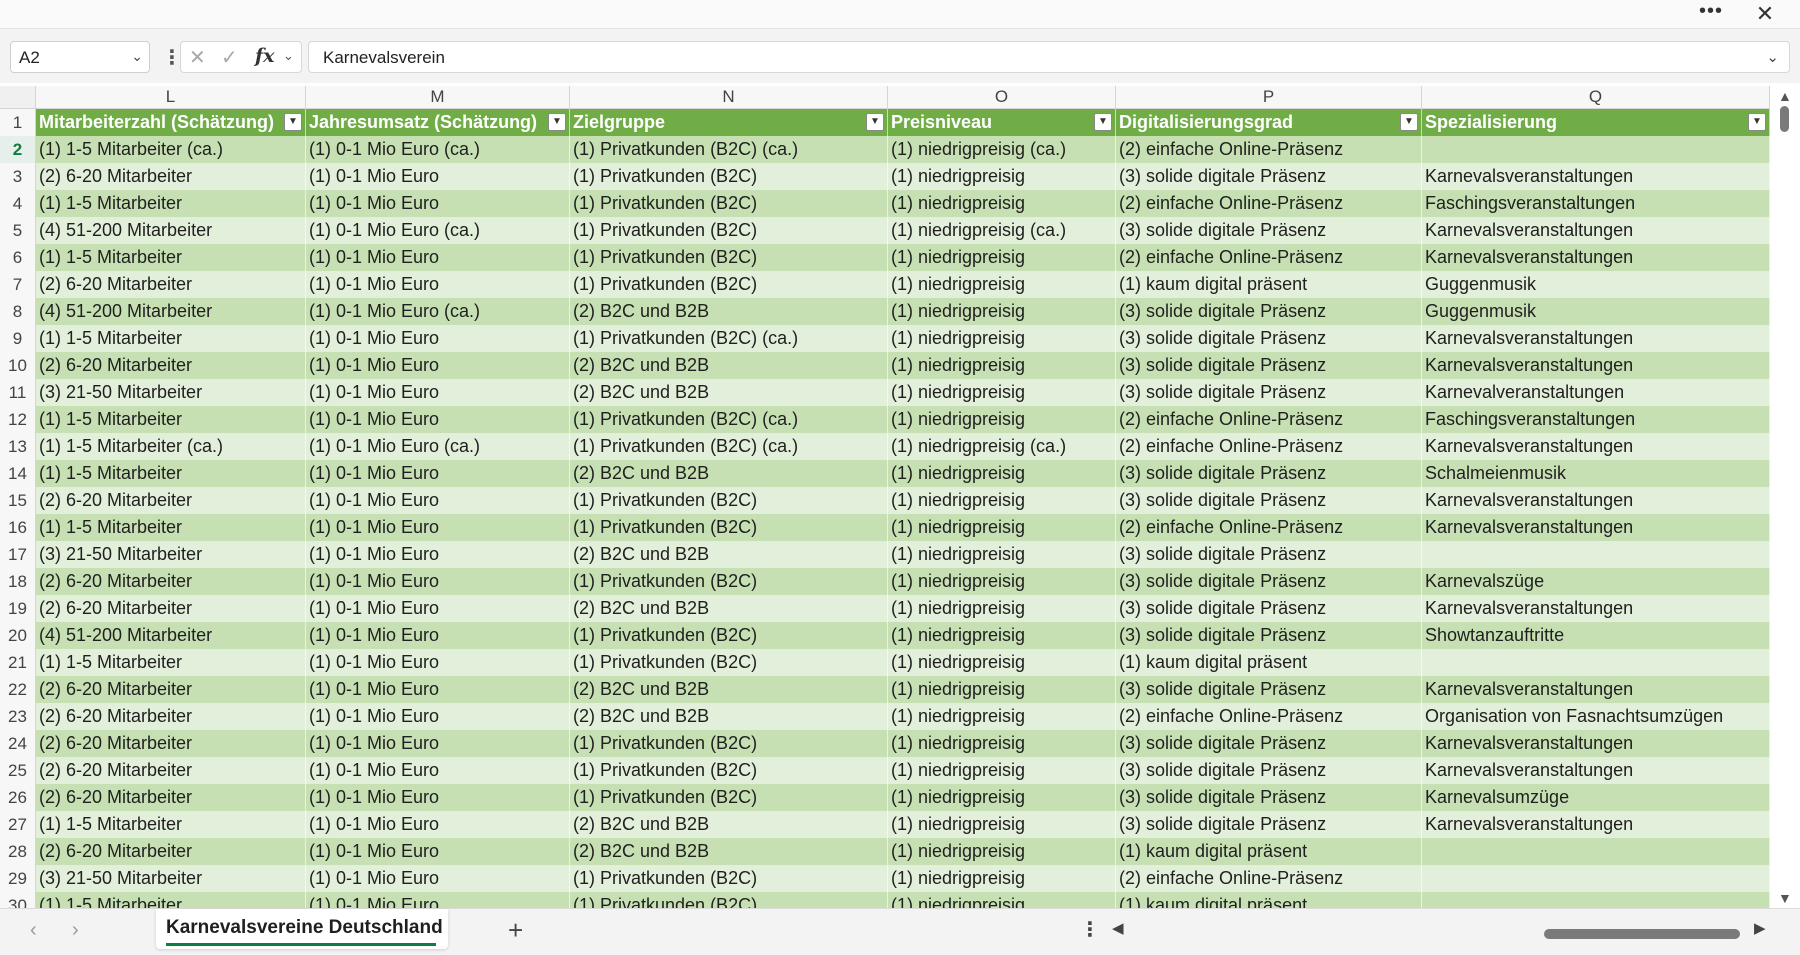  Describe the element at coordinates (18, 257) in the screenshot. I see `row-header: 6` at that location.